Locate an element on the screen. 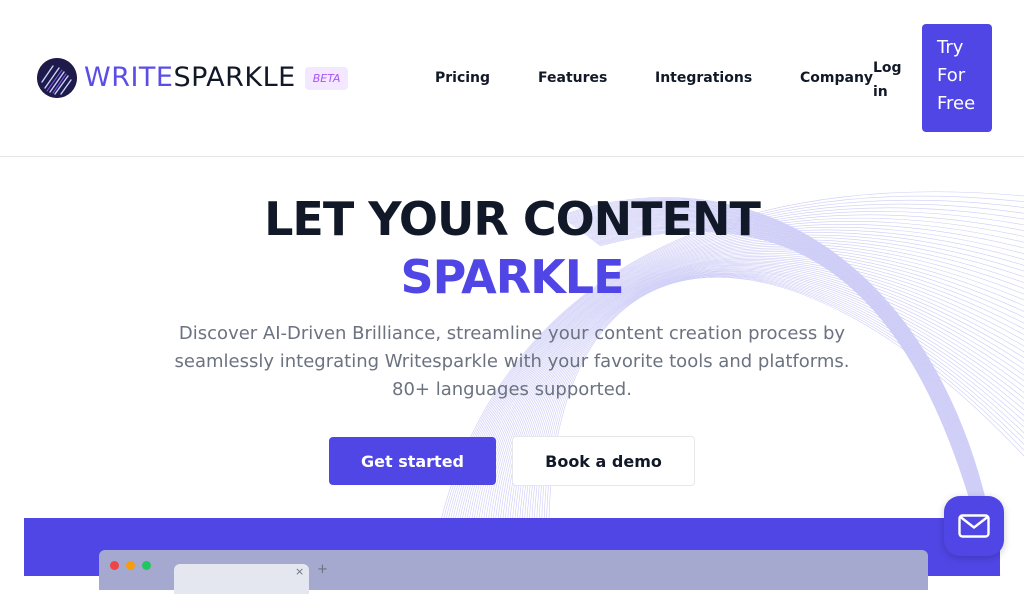 The image size is (1024, 594). nav-features: Features is located at coordinates (572, 78).